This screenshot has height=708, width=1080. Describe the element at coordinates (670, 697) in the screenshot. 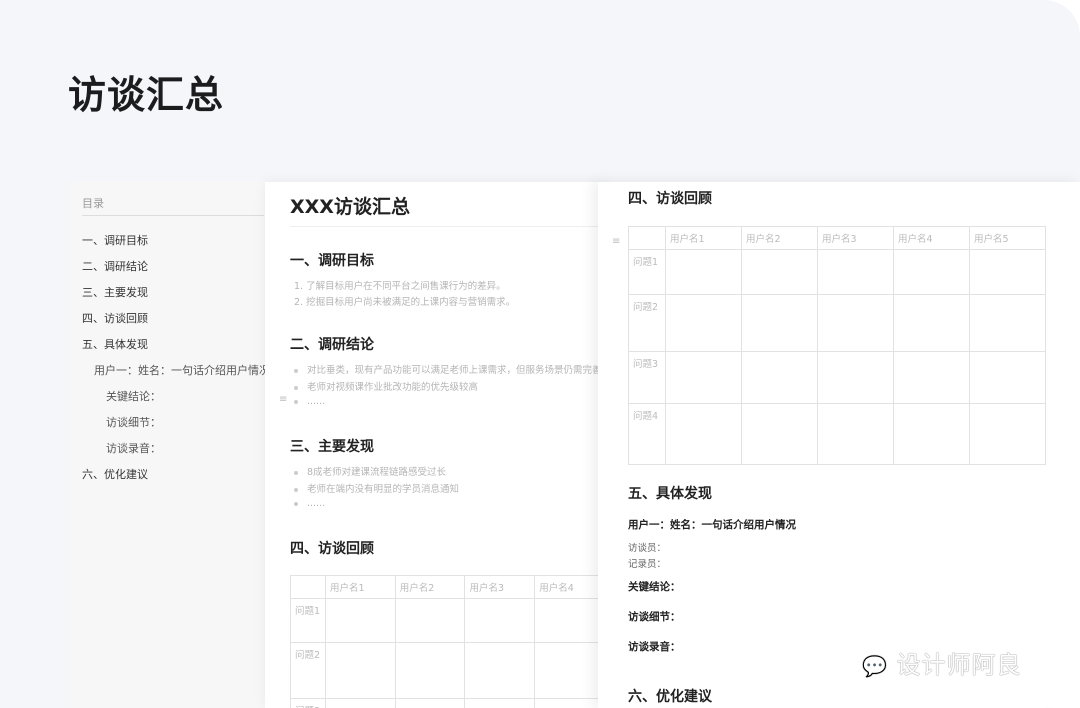

I see `section-heading: 六、优化建议` at that location.